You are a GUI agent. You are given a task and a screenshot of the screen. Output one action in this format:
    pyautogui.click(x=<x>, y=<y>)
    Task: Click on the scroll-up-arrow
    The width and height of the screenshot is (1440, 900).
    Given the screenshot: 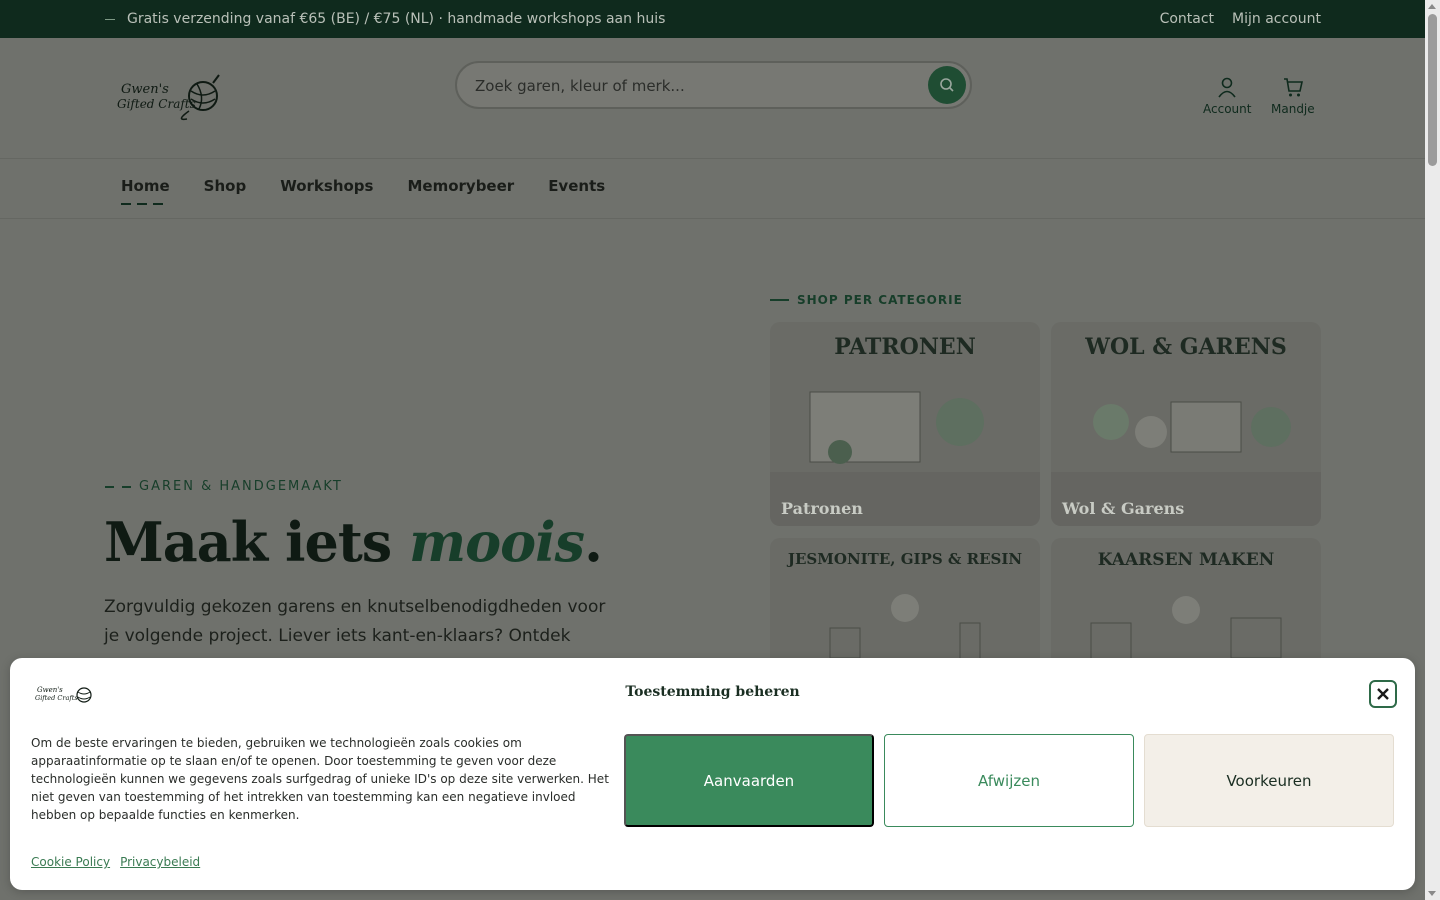 What is the action you would take?
    pyautogui.click(x=1432, y=6)
    